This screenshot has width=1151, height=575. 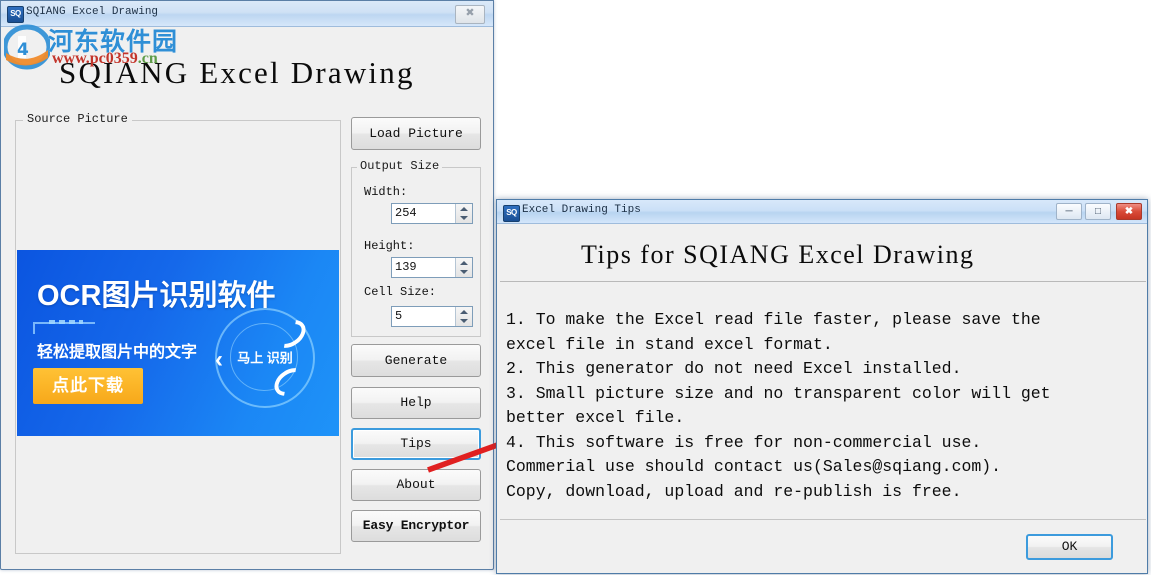 I want to click on load-picture-button: Load Picture, so click(x=416, y=133).